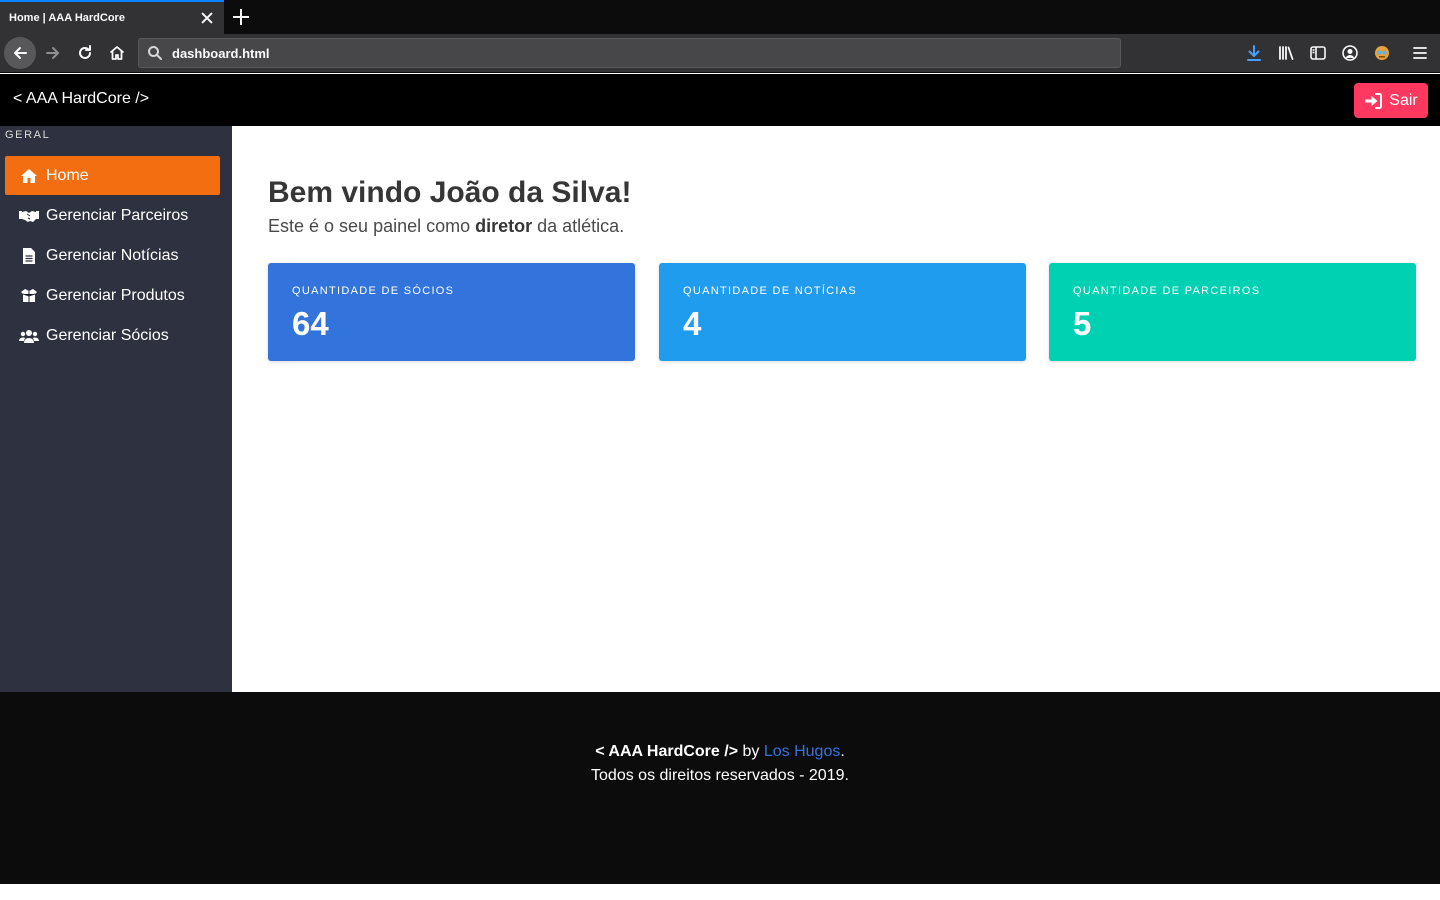 This screenshot has height=900, width=1440. I want to click on users-icon, so click(29, 336).